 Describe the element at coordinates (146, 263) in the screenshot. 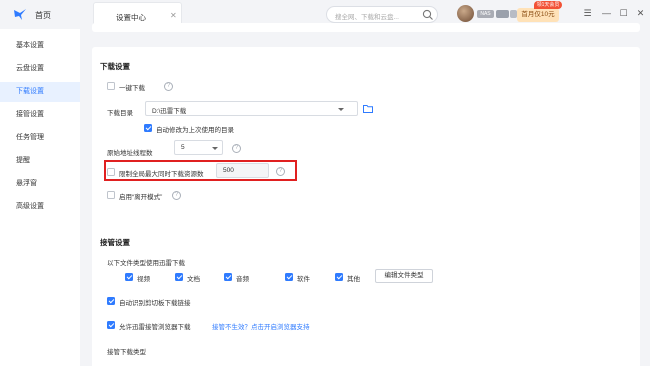

I see `filetype-label: 以下文件类型使用迅雷下载` at that location.